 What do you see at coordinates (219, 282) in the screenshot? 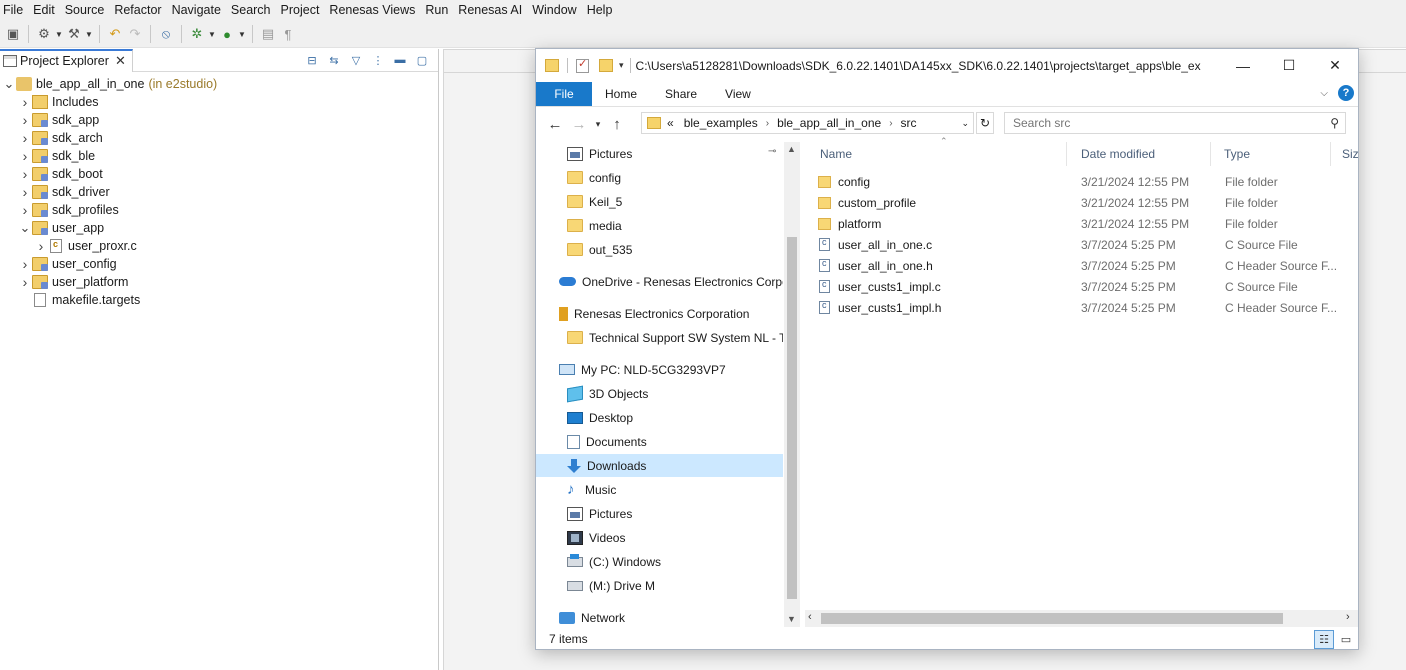
I see `tree-item: › user_platform` at bounding box center [219, 282].